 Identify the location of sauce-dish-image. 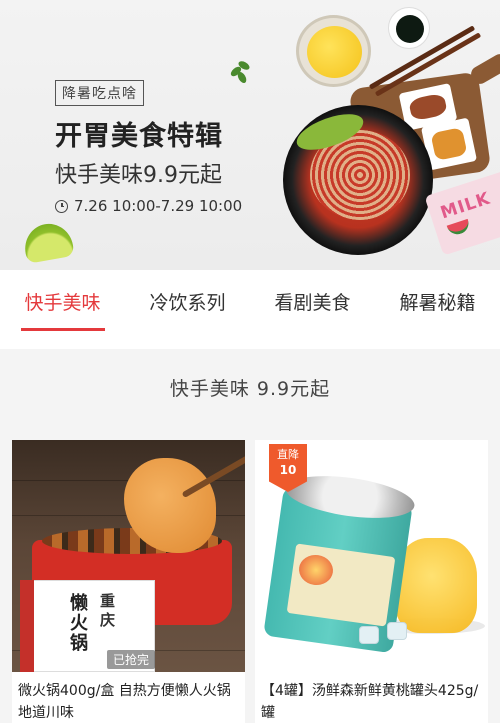
(409, 28).